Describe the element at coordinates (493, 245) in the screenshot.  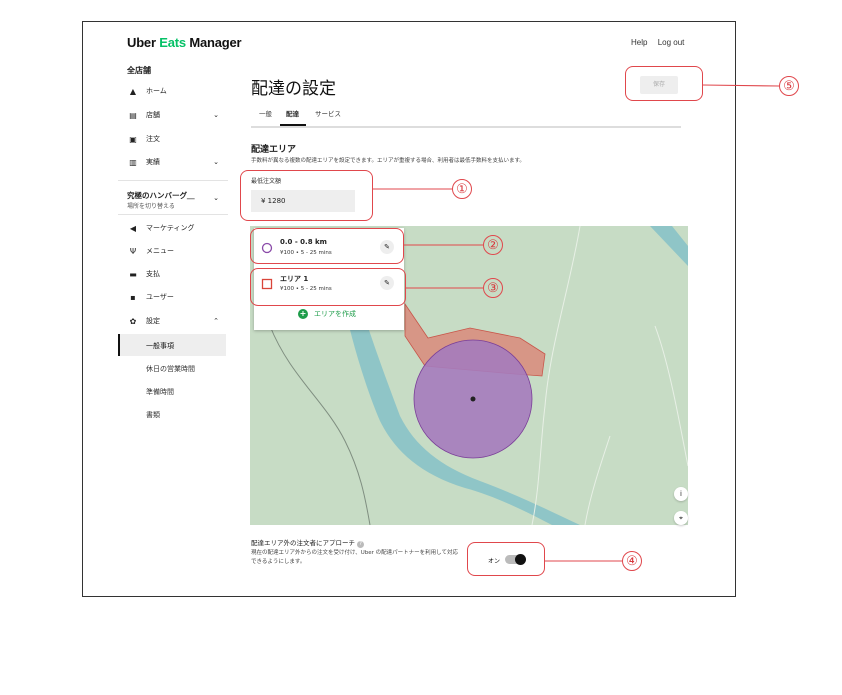
I see `callout-number-2: ②` at that location.